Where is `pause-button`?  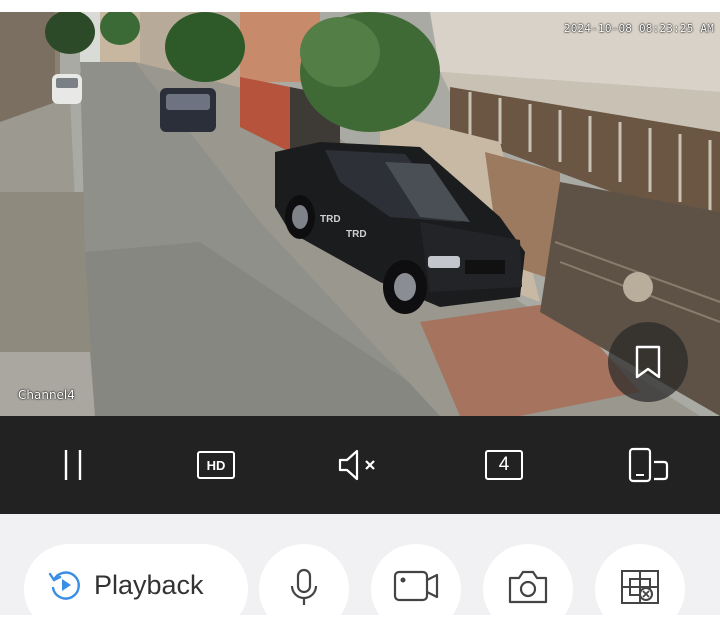
pause-button is located at coordinates (73, 465).